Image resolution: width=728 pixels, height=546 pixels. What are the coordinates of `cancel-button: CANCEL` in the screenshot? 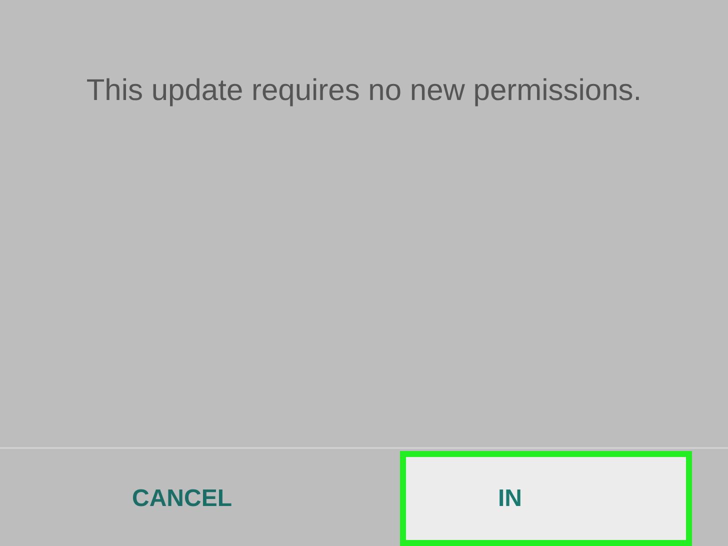 It's located at (182, 498).